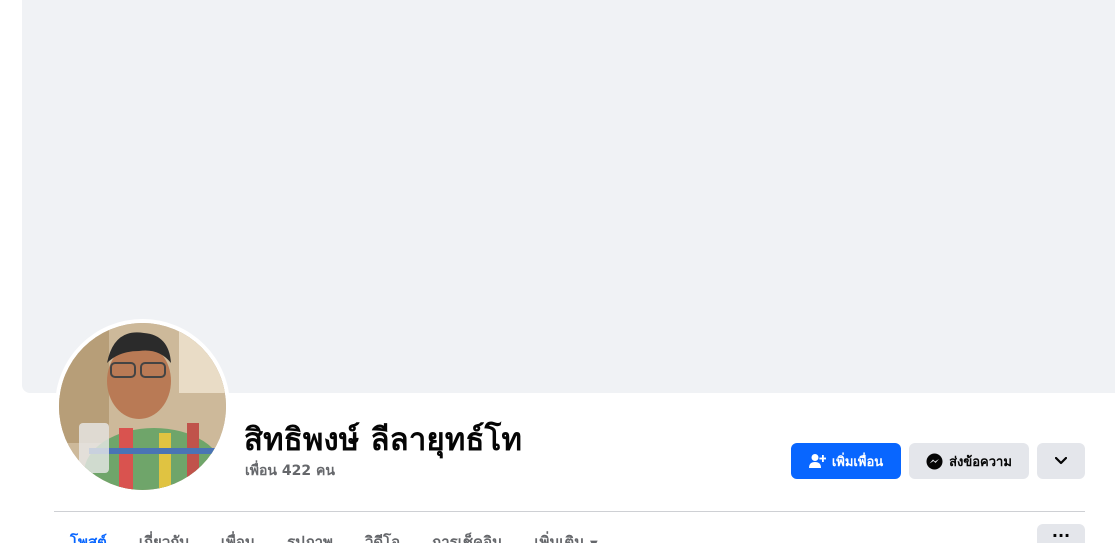 This screenshot has height=543, width=1115. I want to click on tab-about: เกี่ยวกับ, so click(164, 533).